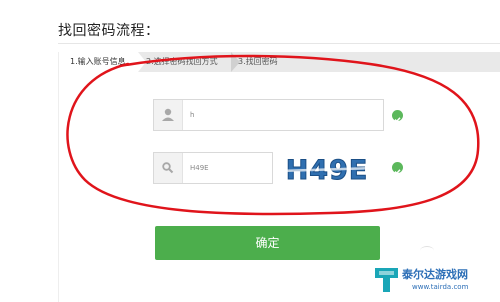 This screenshot has height=302, width=500. I want to click on step-1-label: 1.输入账号信息, so click(98, 61).